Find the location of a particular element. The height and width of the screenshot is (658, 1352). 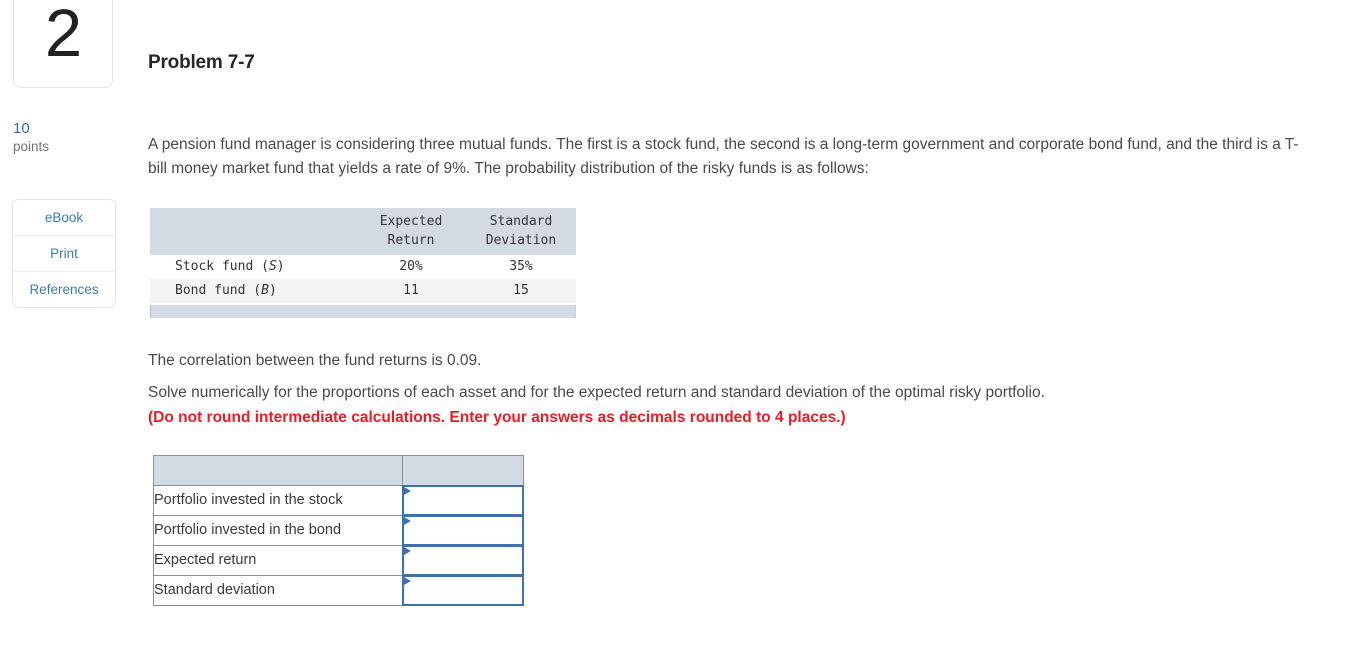

points-block: 10 points is located at coordinates (68, 138).